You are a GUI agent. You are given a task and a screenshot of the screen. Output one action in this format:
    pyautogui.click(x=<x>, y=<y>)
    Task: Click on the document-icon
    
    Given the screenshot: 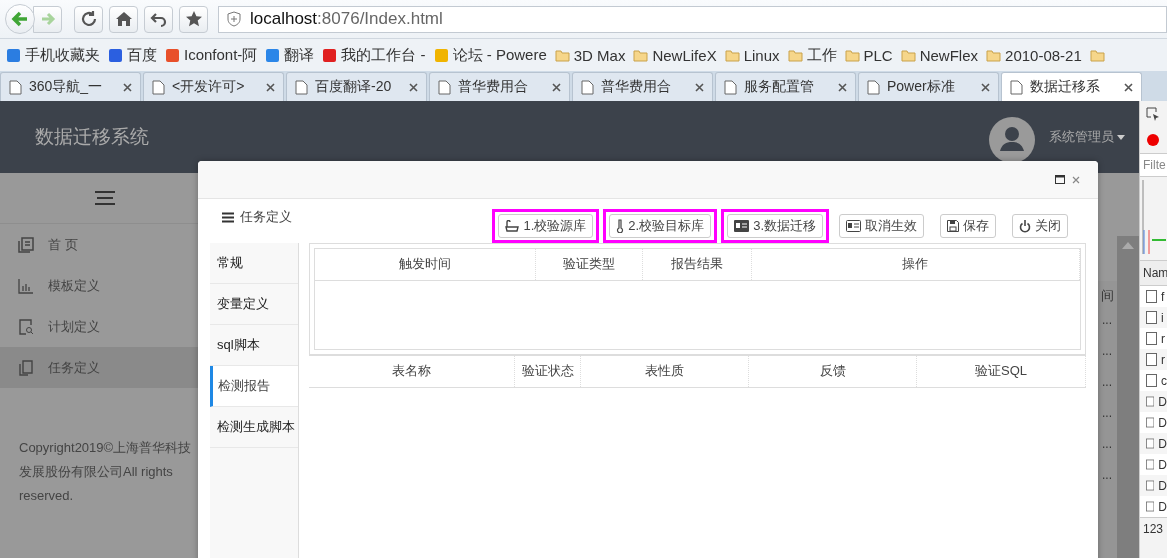 What is the action you would take?
    pyautogui.click(x=26, y=244)
    